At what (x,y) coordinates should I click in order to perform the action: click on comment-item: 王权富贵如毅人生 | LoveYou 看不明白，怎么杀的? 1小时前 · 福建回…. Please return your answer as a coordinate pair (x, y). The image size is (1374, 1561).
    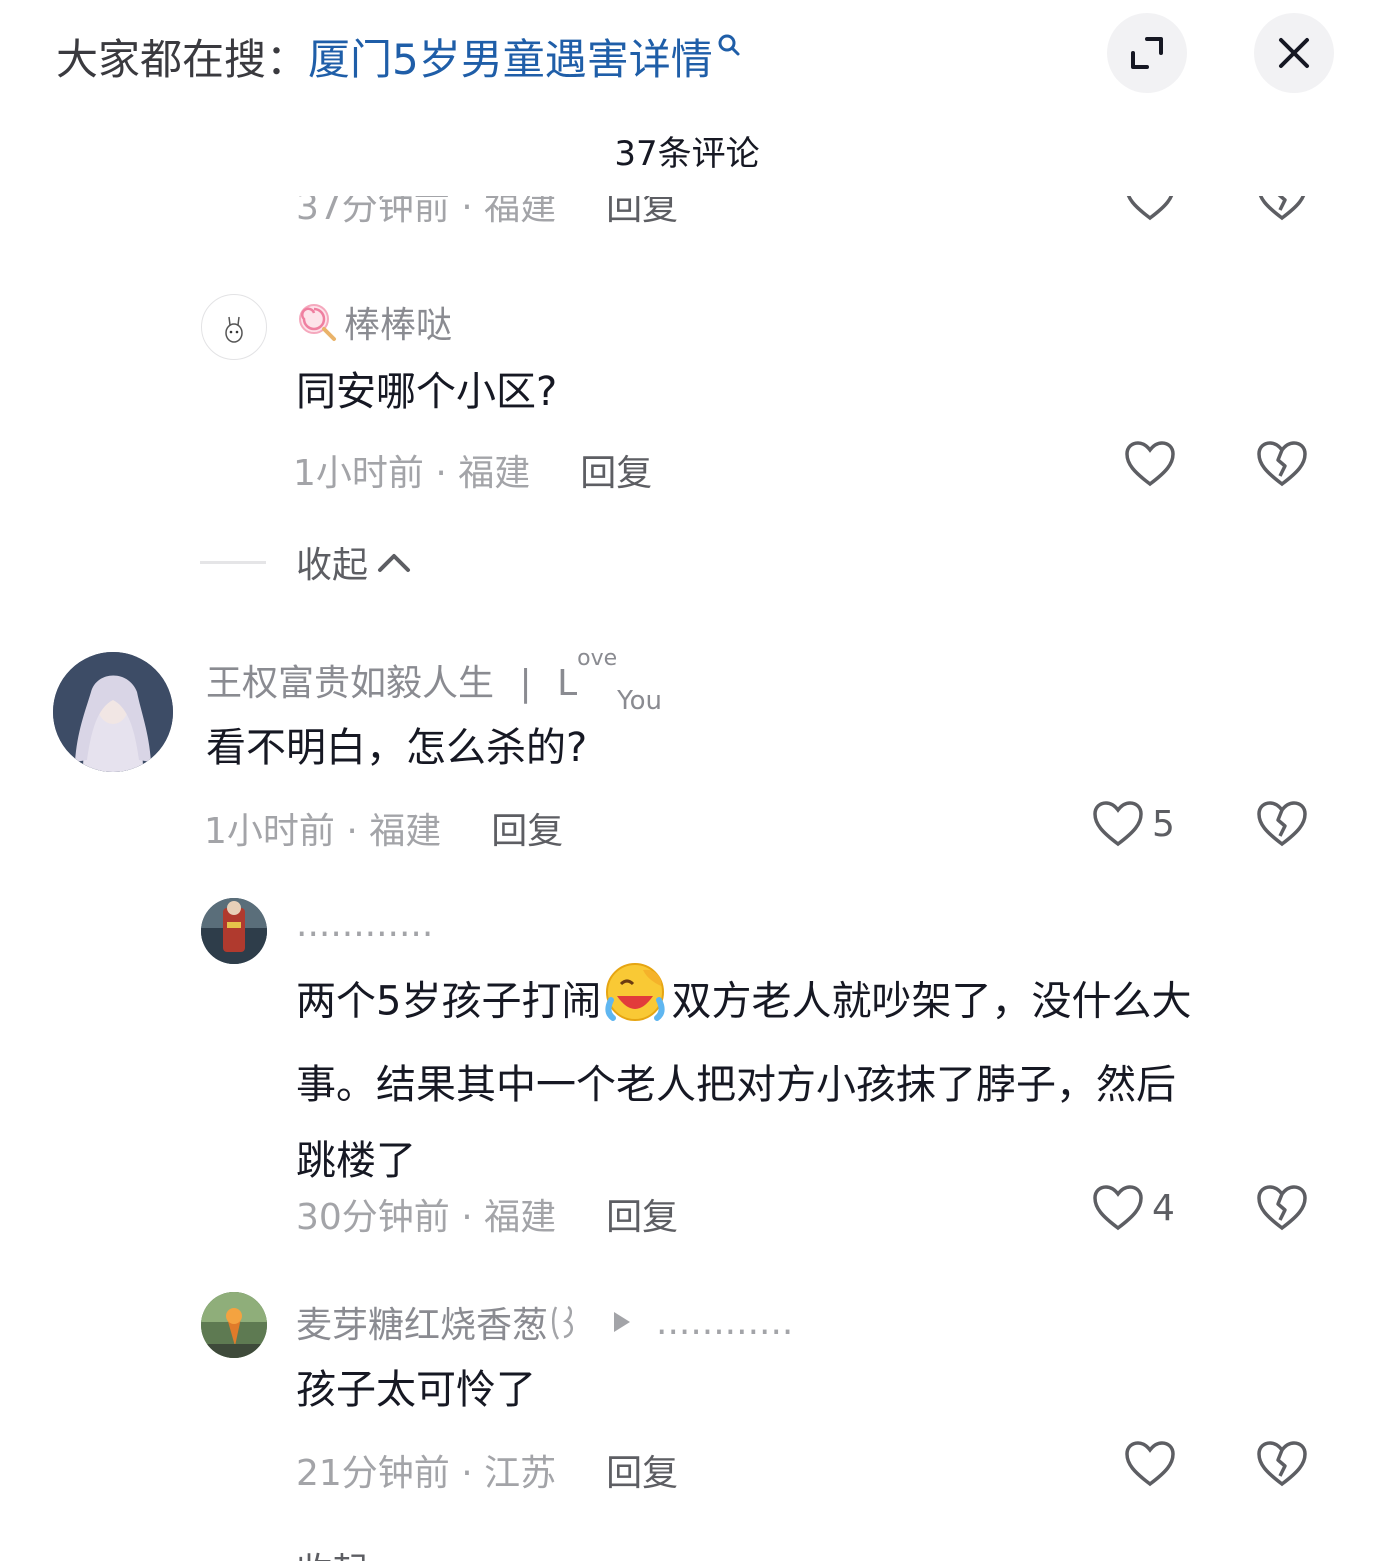
    Looking at the image, I should click on (687, 753).